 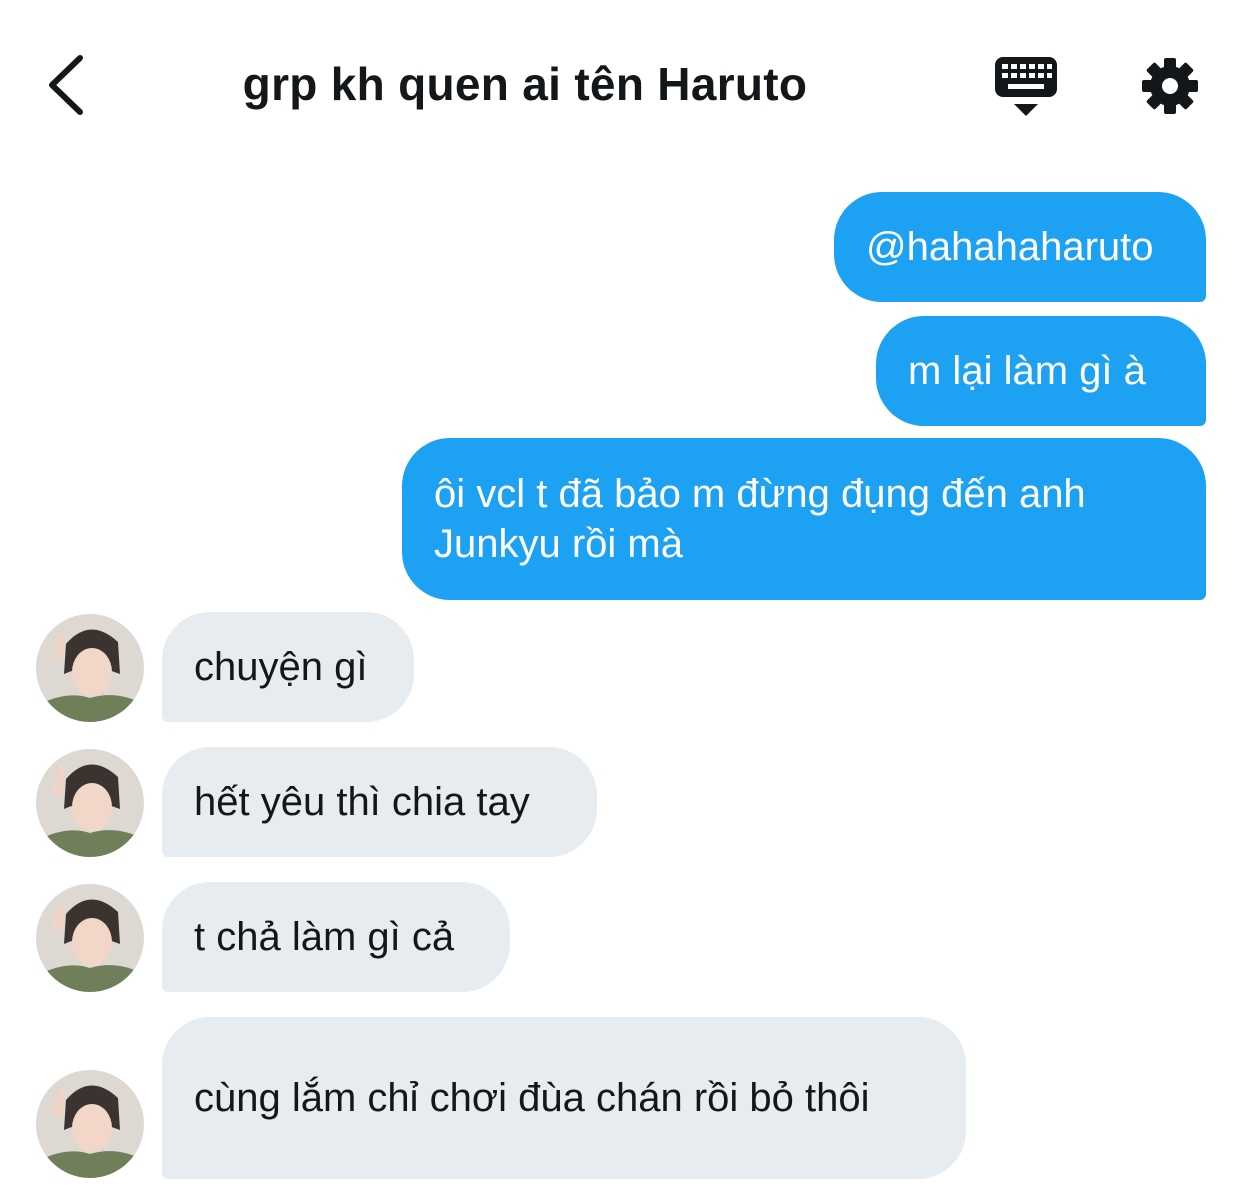 I want to click on message-bubble-incoming: cùng lắm chỉ chơi đùa chán rồi bỏ thôi, so click(x=564, y=1098).